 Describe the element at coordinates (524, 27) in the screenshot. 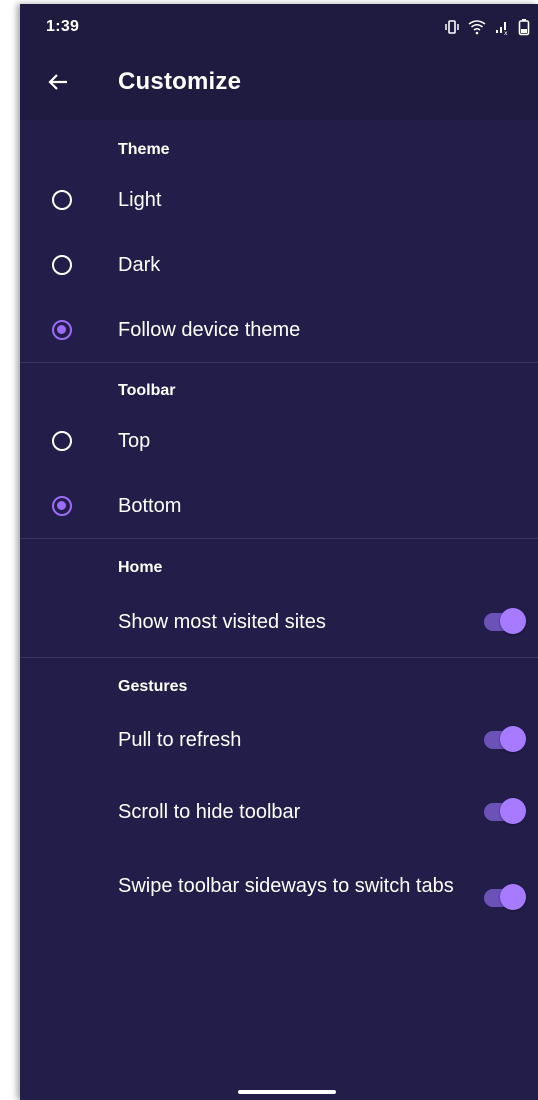

I see `battery-icon` at that location.